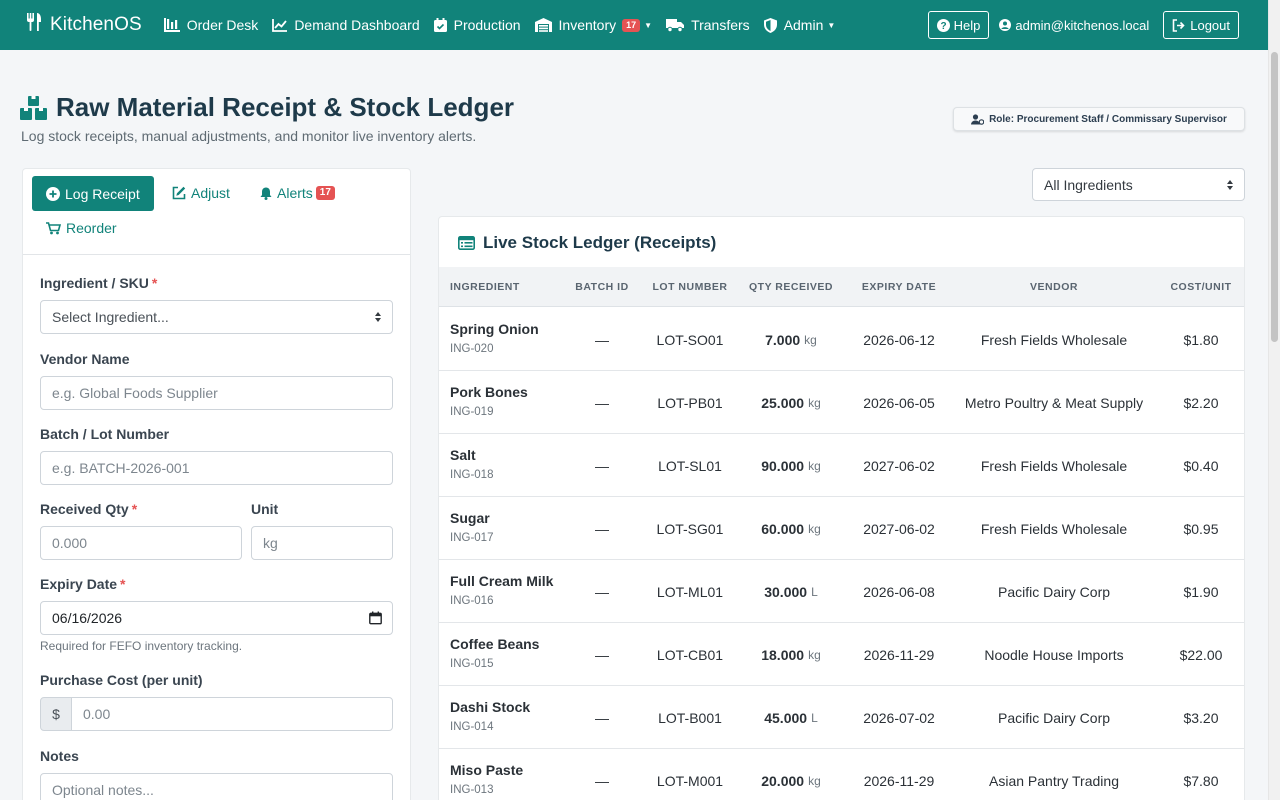  Describe the element at coordinates (602, 287) in the screenshot. I see `col-batch-id: BATCH ID` at that location.